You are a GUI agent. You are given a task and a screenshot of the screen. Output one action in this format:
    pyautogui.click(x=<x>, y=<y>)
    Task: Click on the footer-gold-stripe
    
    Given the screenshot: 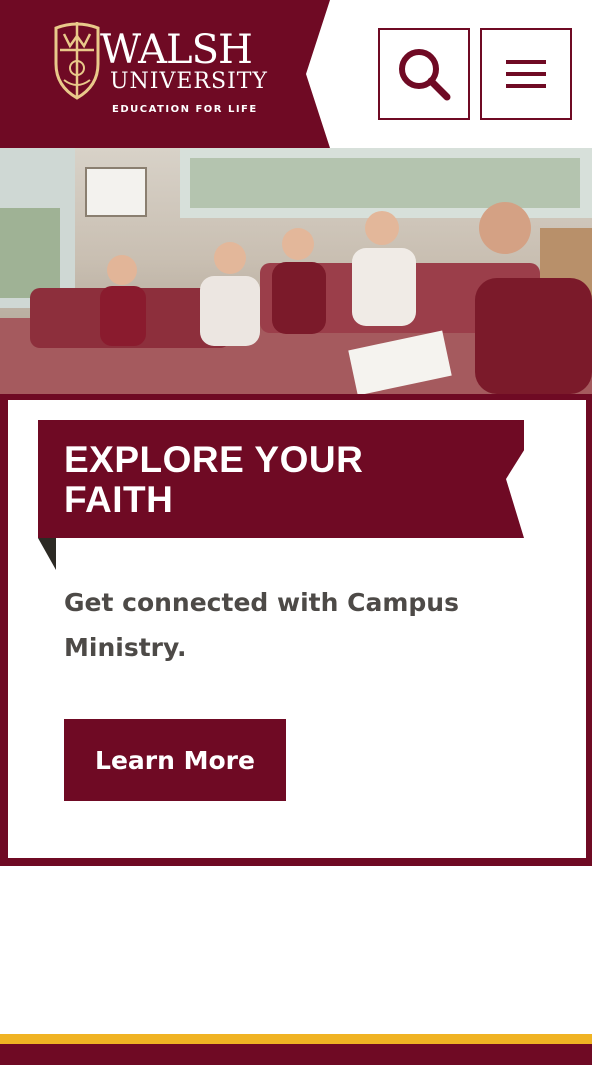 What is the action you would take?
    pyautogui.click(x=296, y=1039)
    